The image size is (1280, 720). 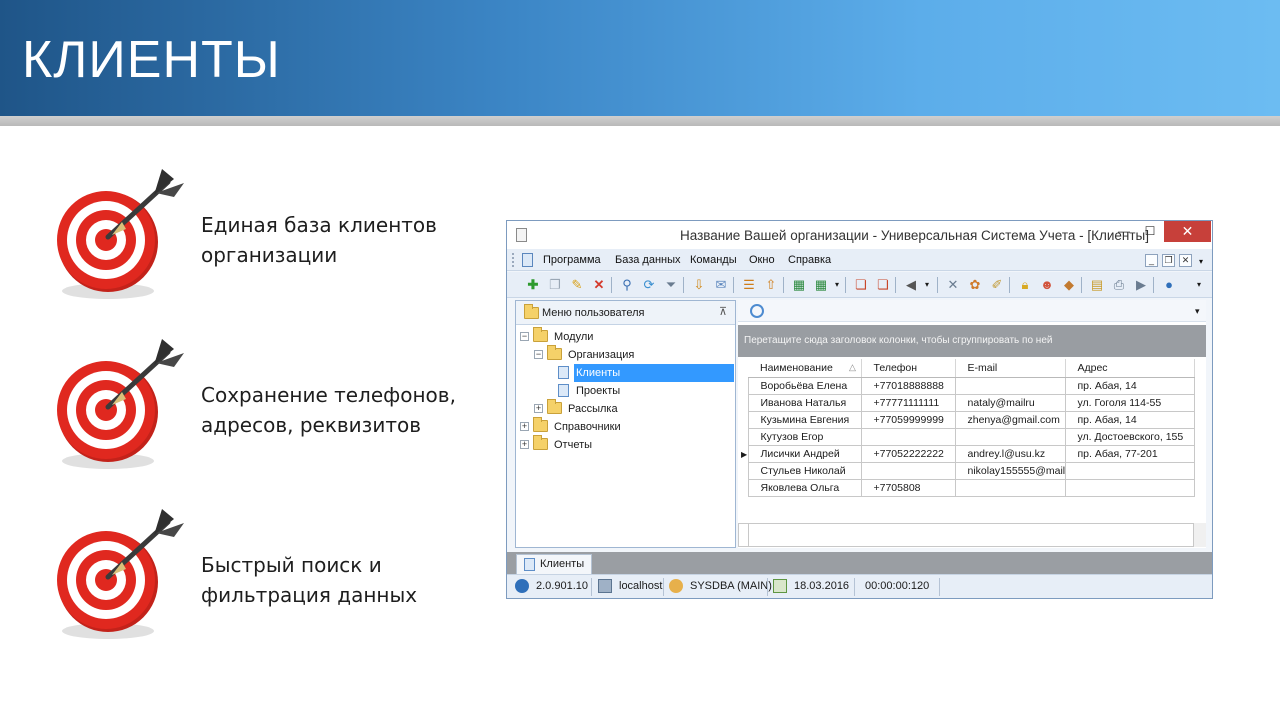 I want to click on cell-email: andrey.l@usu.kz, so click(x=1010, y=453).